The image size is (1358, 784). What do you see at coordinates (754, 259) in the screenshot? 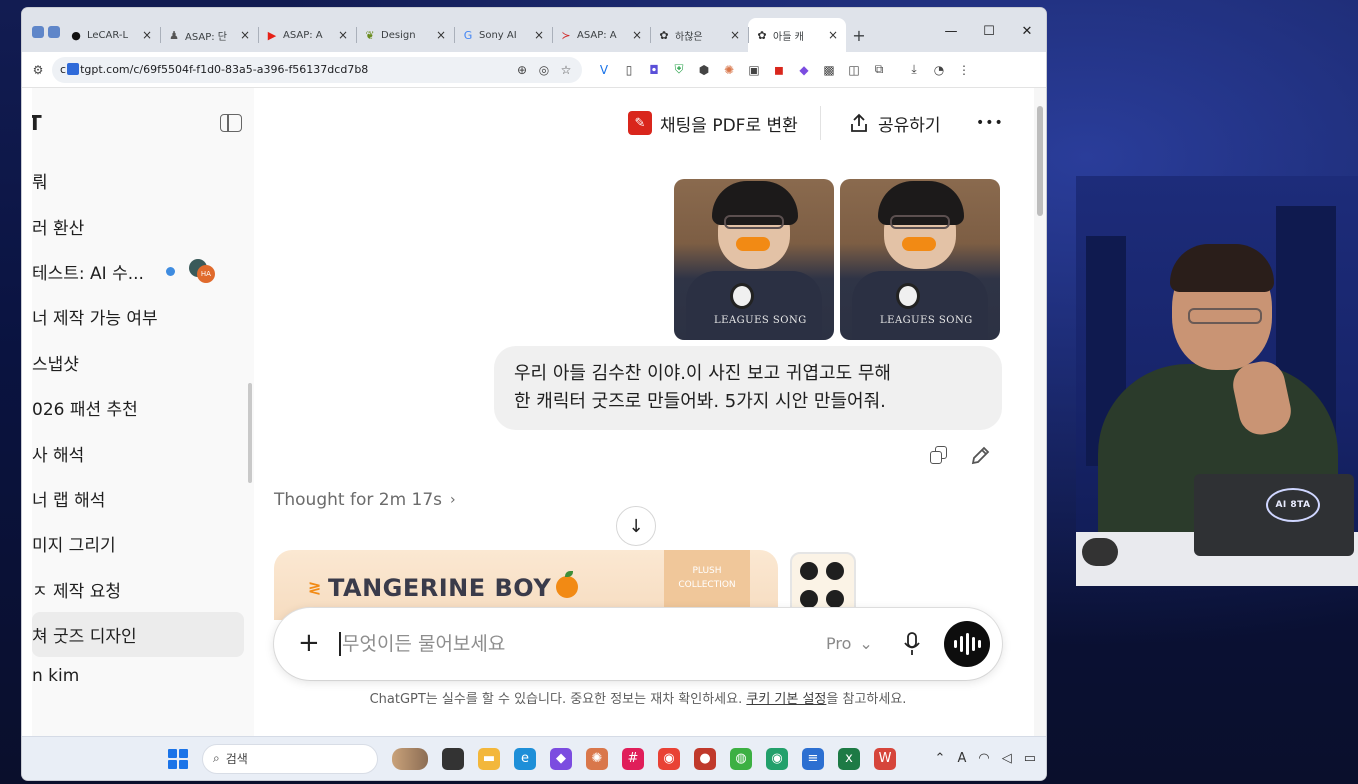
I see `uploaded-photo-1: LEAGUES SONG` at bounding box center [754, 259].